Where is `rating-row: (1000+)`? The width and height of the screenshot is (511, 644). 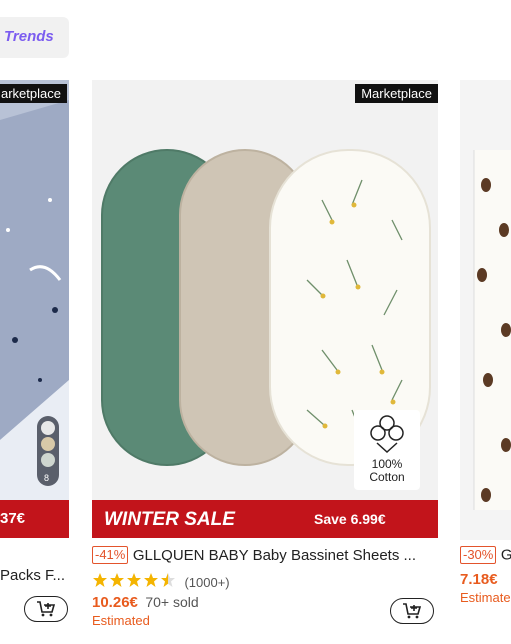 rating-row: (1000+) is located at coordinates (161, 581).